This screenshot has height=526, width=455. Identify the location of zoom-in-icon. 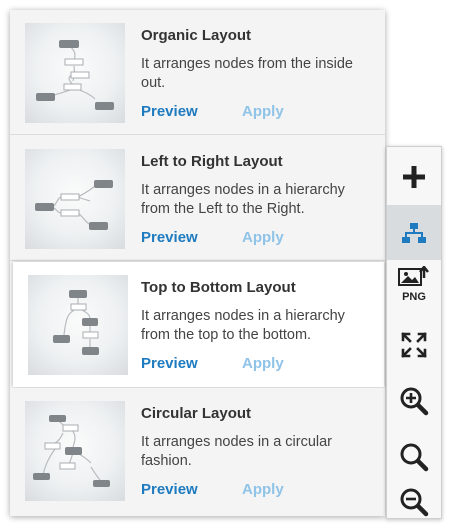
(414, 401).